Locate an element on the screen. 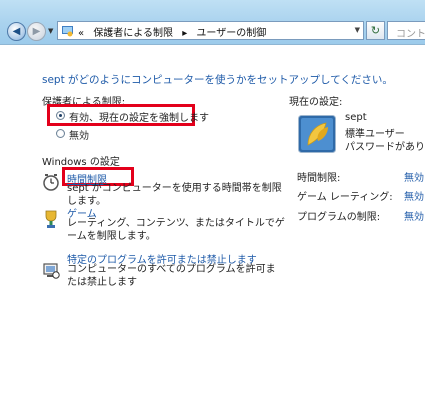 The width and height of the screenshot is (425, 397). address-dropdown-icon: ▼ is located at coordinates (357, 30).